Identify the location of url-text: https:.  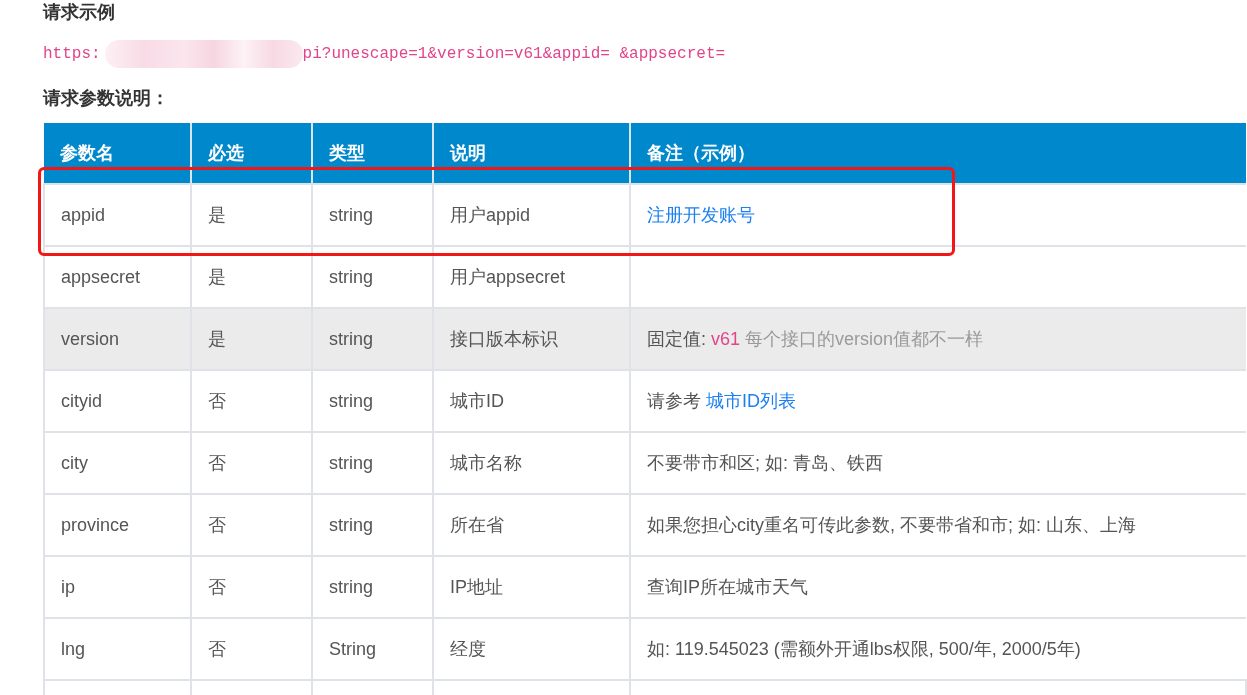
(72, 54).